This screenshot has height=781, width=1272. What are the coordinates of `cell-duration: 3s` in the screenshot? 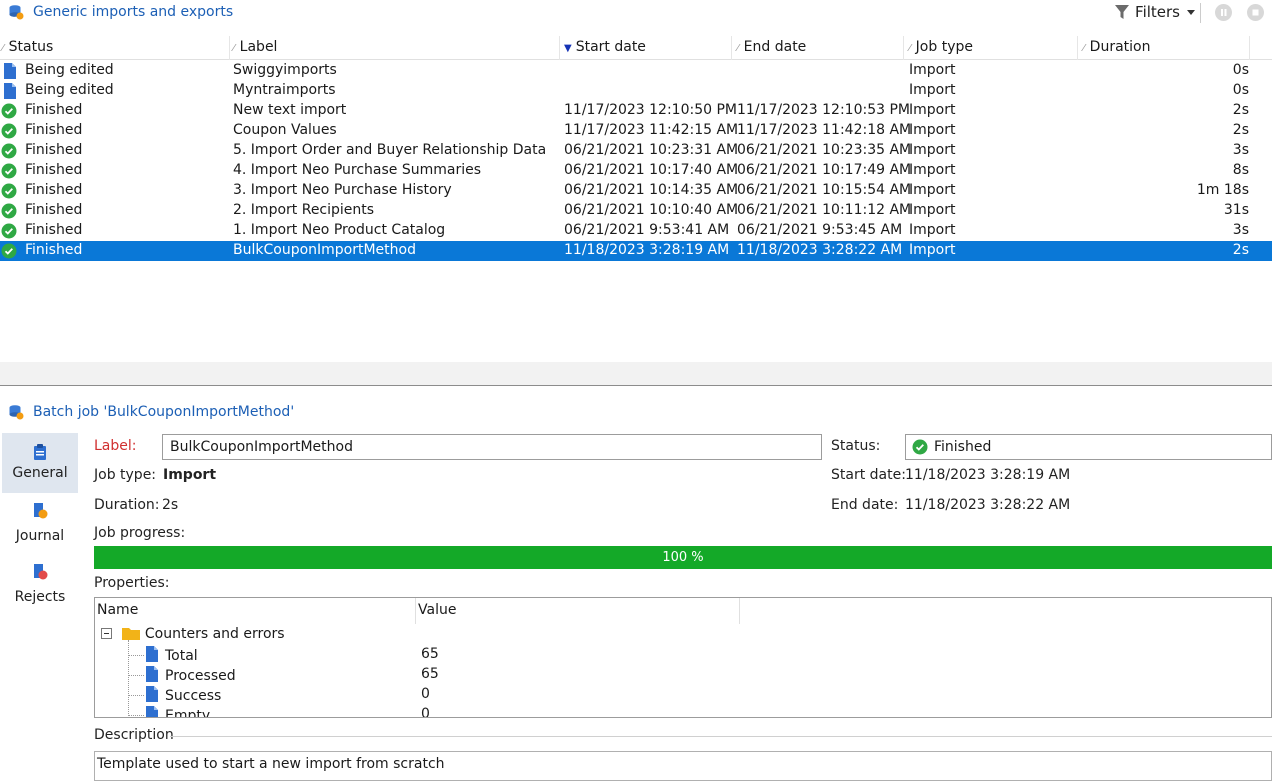 It's located at (1240, 150).